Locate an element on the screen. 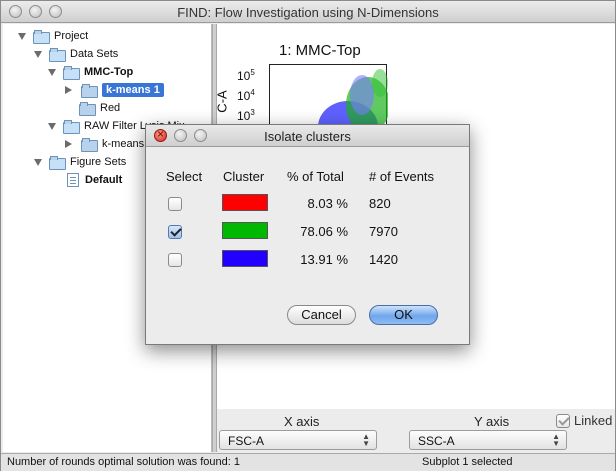 This screenshot has width=616, height=471. cluster-events: 820 is located at coordinates (380, 203).